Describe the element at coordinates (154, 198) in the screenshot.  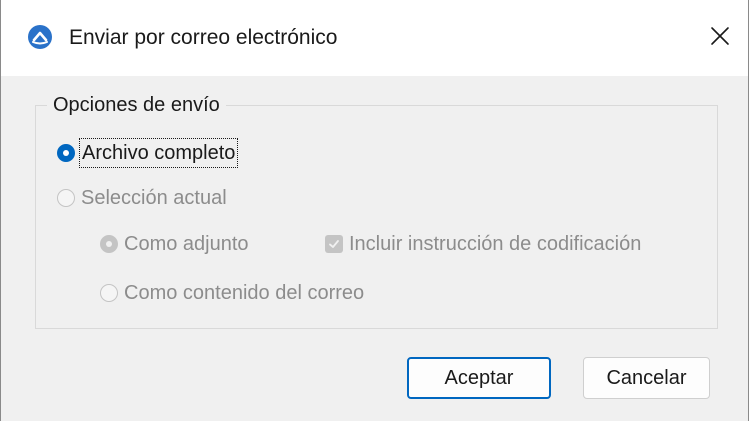
I see `radio-seleccion-actual-label: Selección actual` at that location.